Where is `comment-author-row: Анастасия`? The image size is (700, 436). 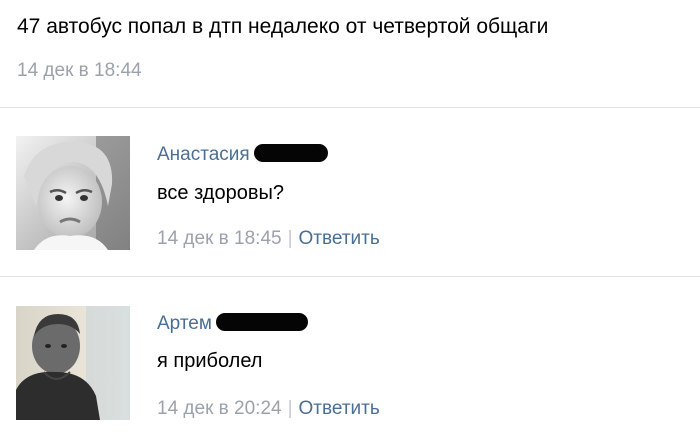
comment-author-row: Анастасия is located at coordinates (242, 155).